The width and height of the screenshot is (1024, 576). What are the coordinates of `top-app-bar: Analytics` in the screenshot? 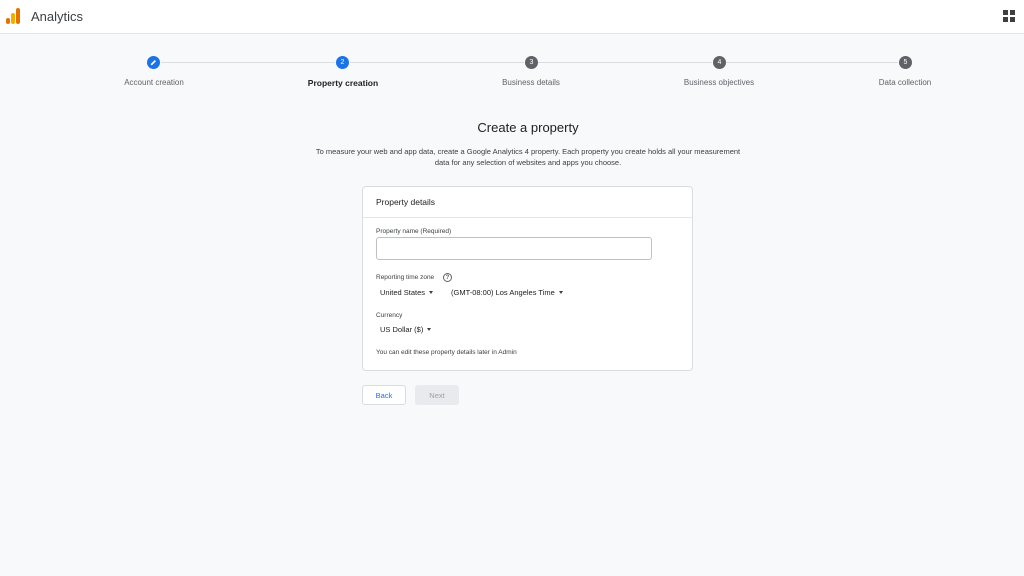 It's located at (512, 17).